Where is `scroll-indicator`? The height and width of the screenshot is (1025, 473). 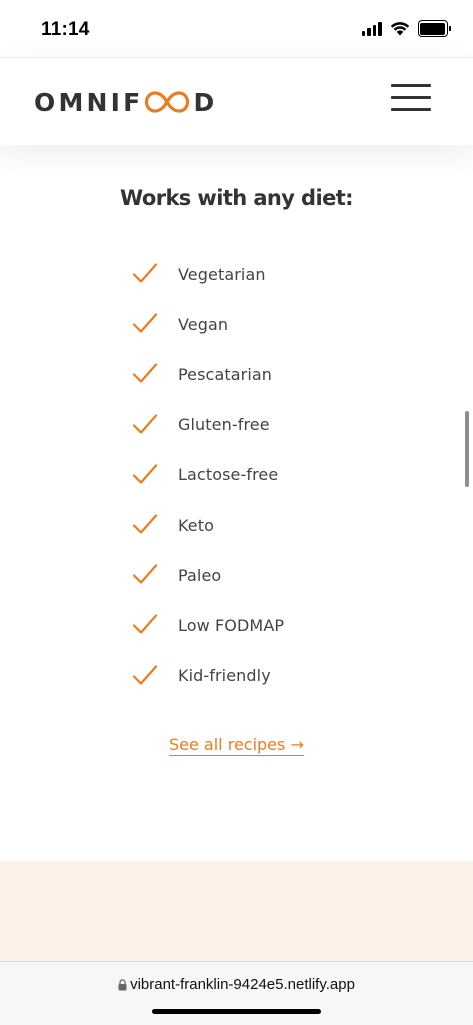
scroll-indicator is located at coordinates (467, 449).